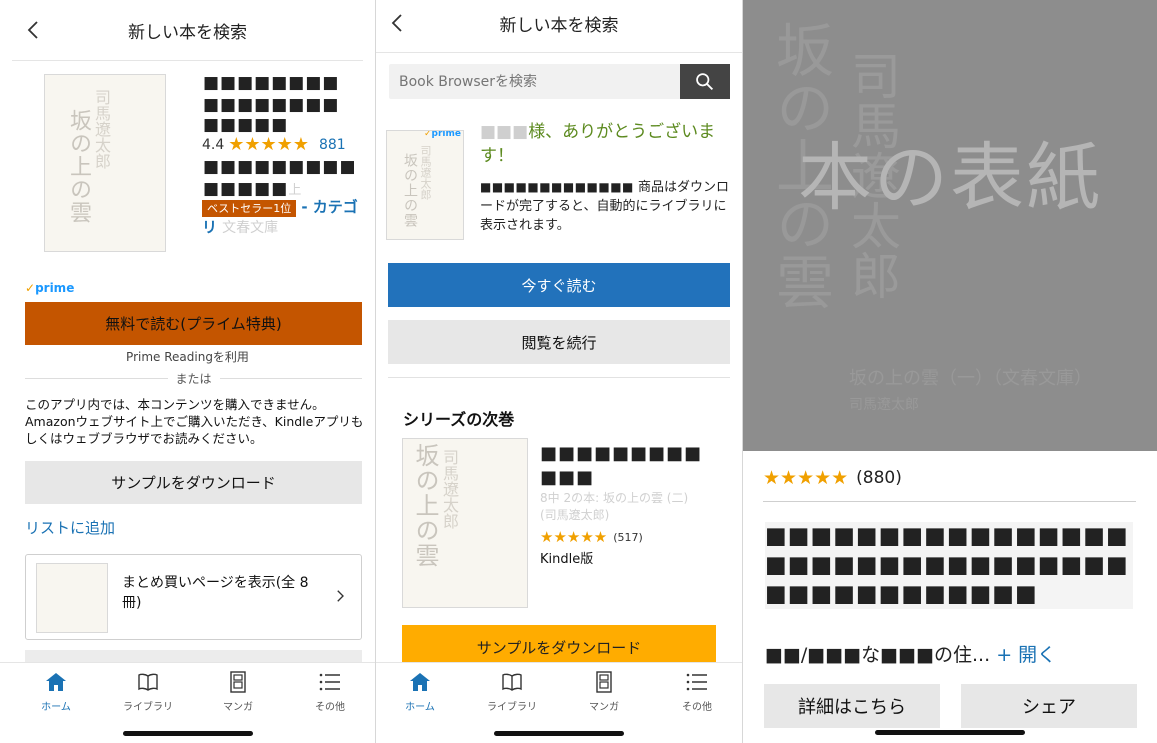 This screenshot has width=1157, height=743. I want to click on bestseller-badge: ベストセラー1位, so click(249, 208).